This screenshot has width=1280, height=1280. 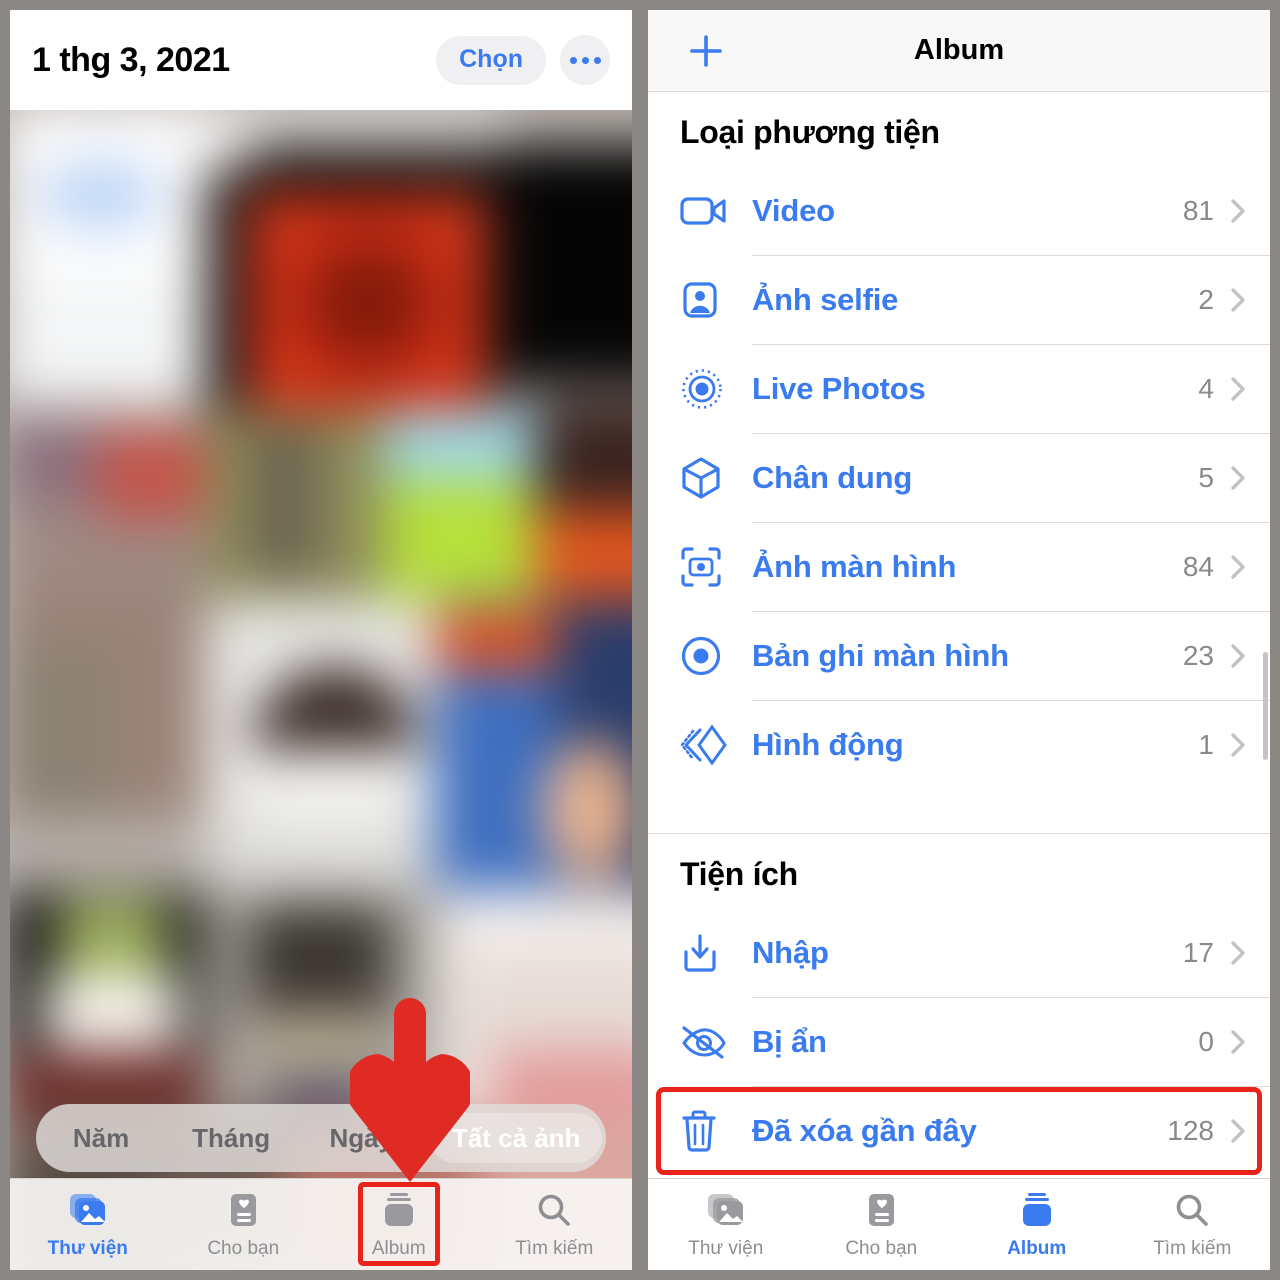 I want to click on live-photo-icon, so click(x=708, y=389).